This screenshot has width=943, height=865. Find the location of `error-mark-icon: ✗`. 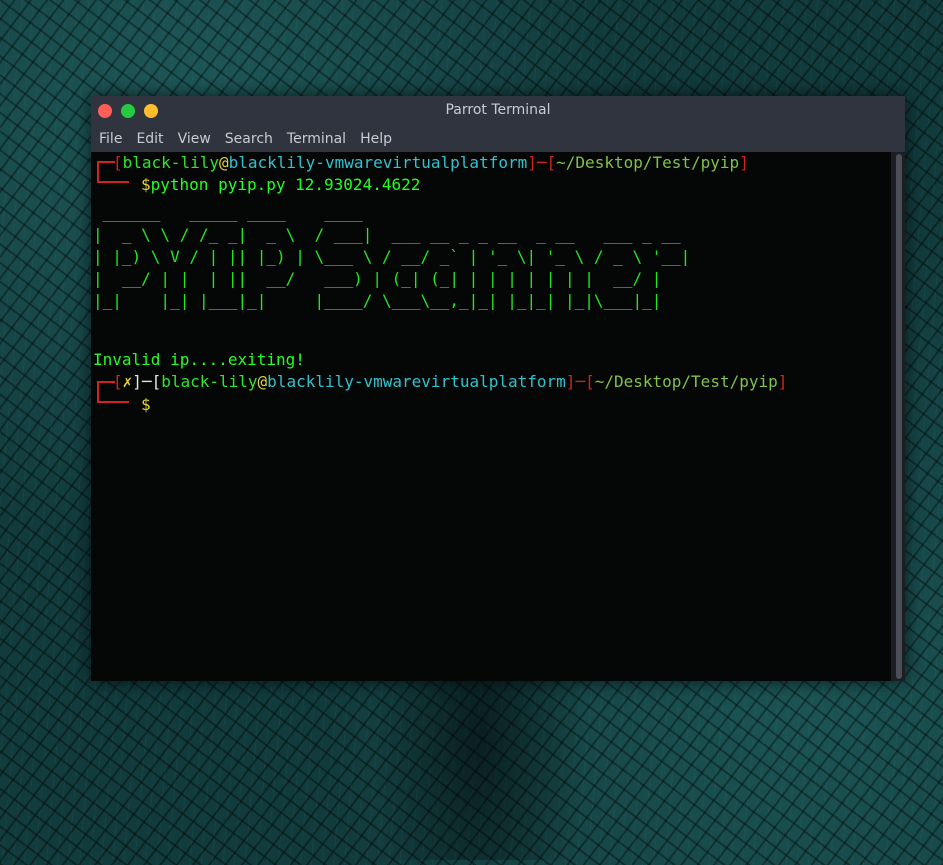

error-mark-icon: ✗ is located at coordinates (127, 381).